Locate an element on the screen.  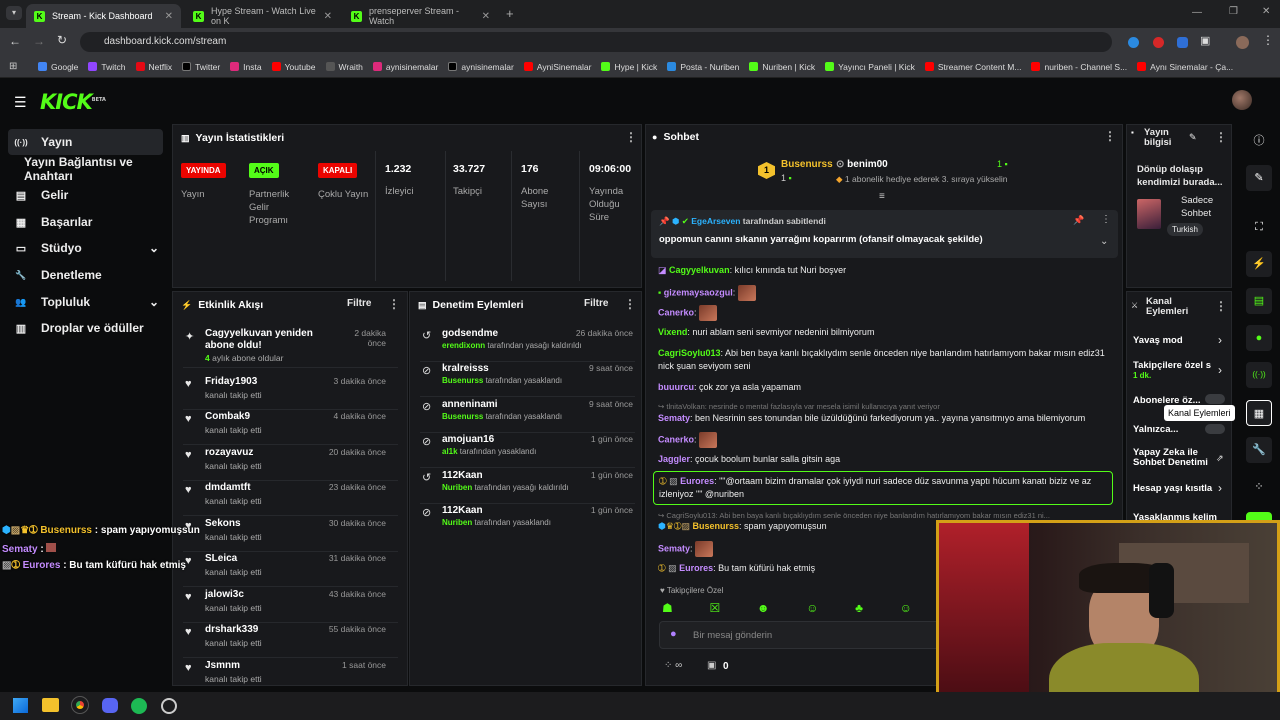
hamburger-menu-icon: ☰ is located at coordinates (20, 102).